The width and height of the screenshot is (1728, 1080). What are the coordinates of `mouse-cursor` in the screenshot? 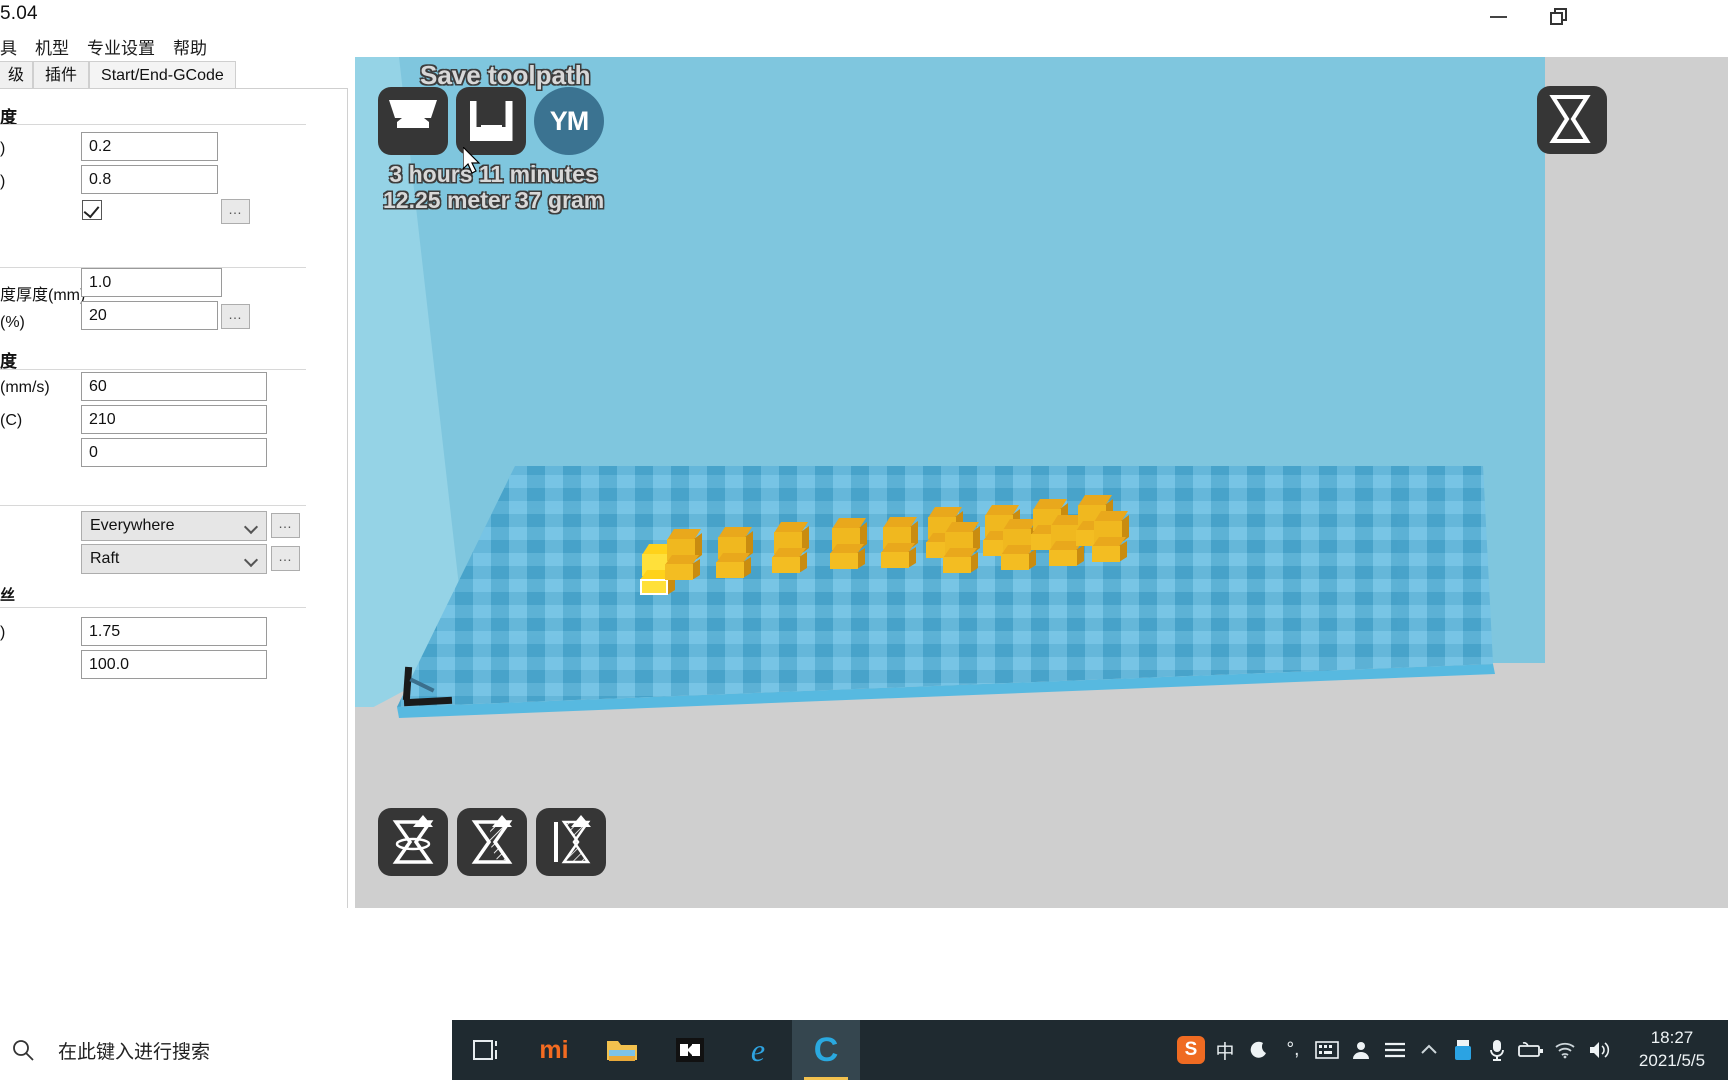 It's located at (473, 161).